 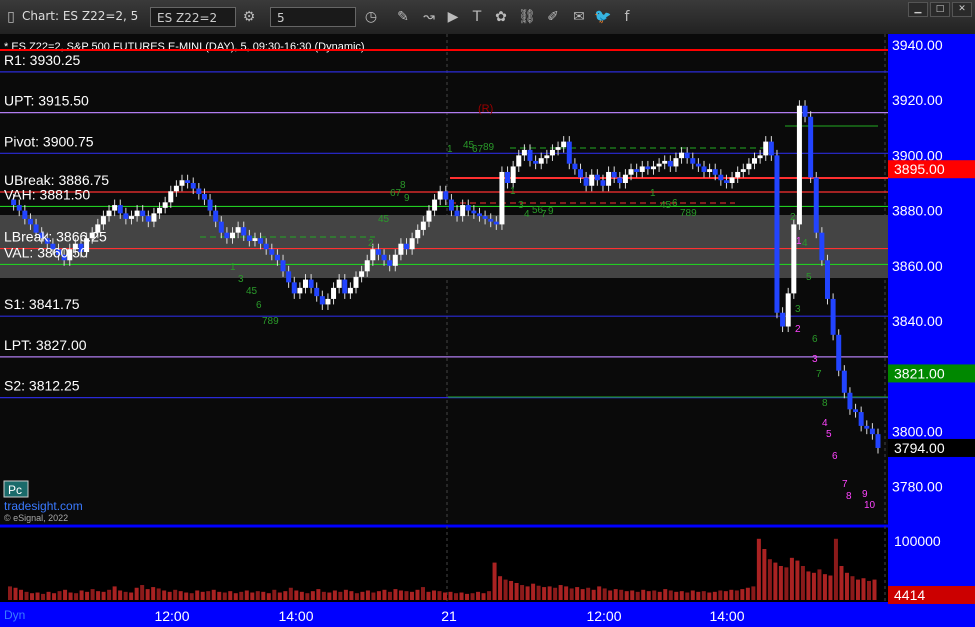 What do you see at coordinates (270, 321) in the screenshot?
I see `svg-text: 789` at bounding box center [270, 321].